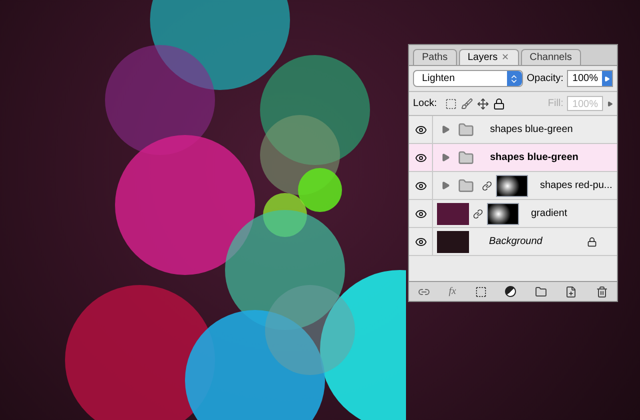 Image resolution: width=640 pixels, height=420 pixels. I want to click on dropdown-arrows-icon, so click(514, 79).